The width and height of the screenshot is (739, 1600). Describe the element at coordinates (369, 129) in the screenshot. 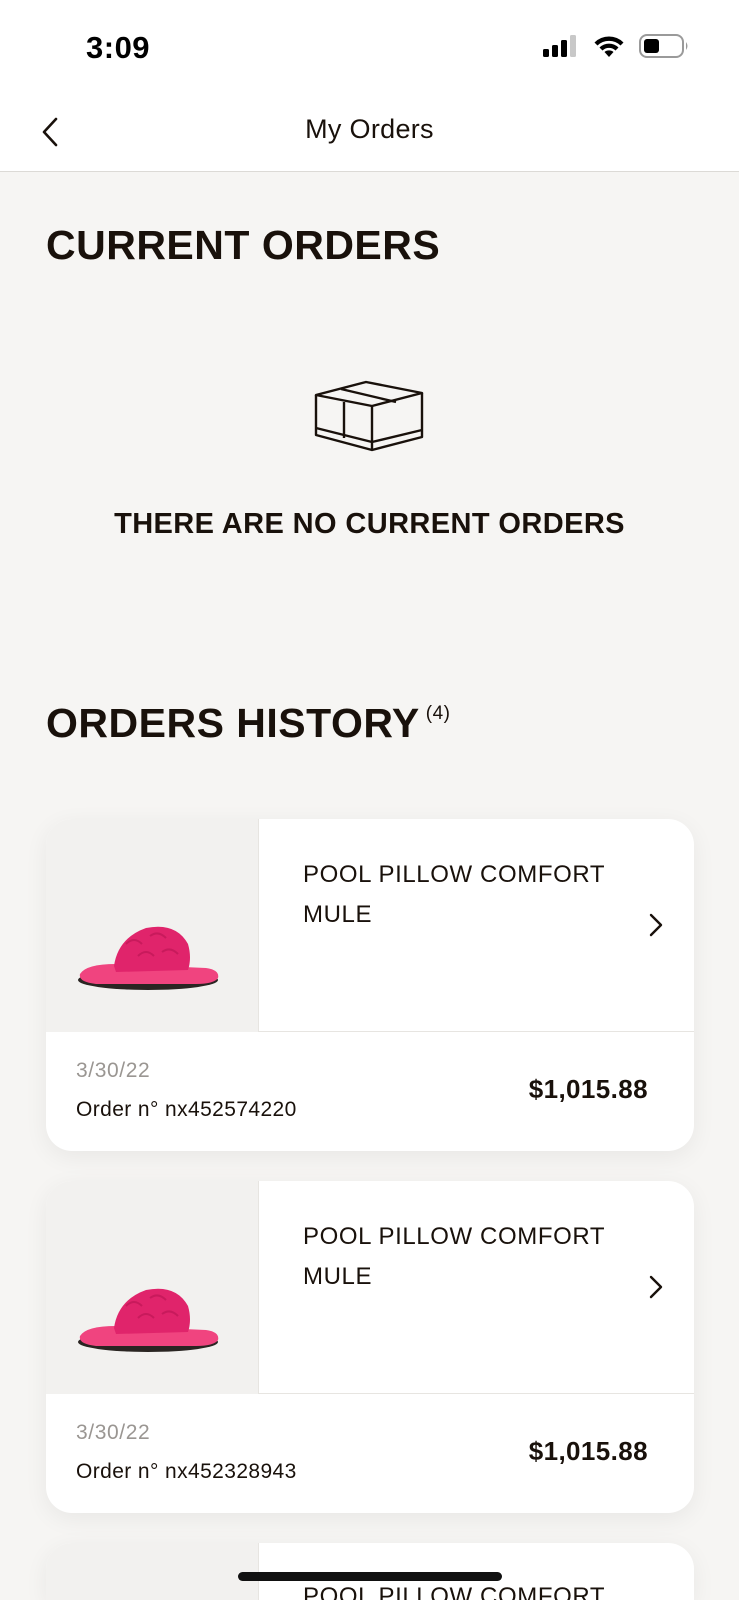

I see `page-title: My Orders` at that location.